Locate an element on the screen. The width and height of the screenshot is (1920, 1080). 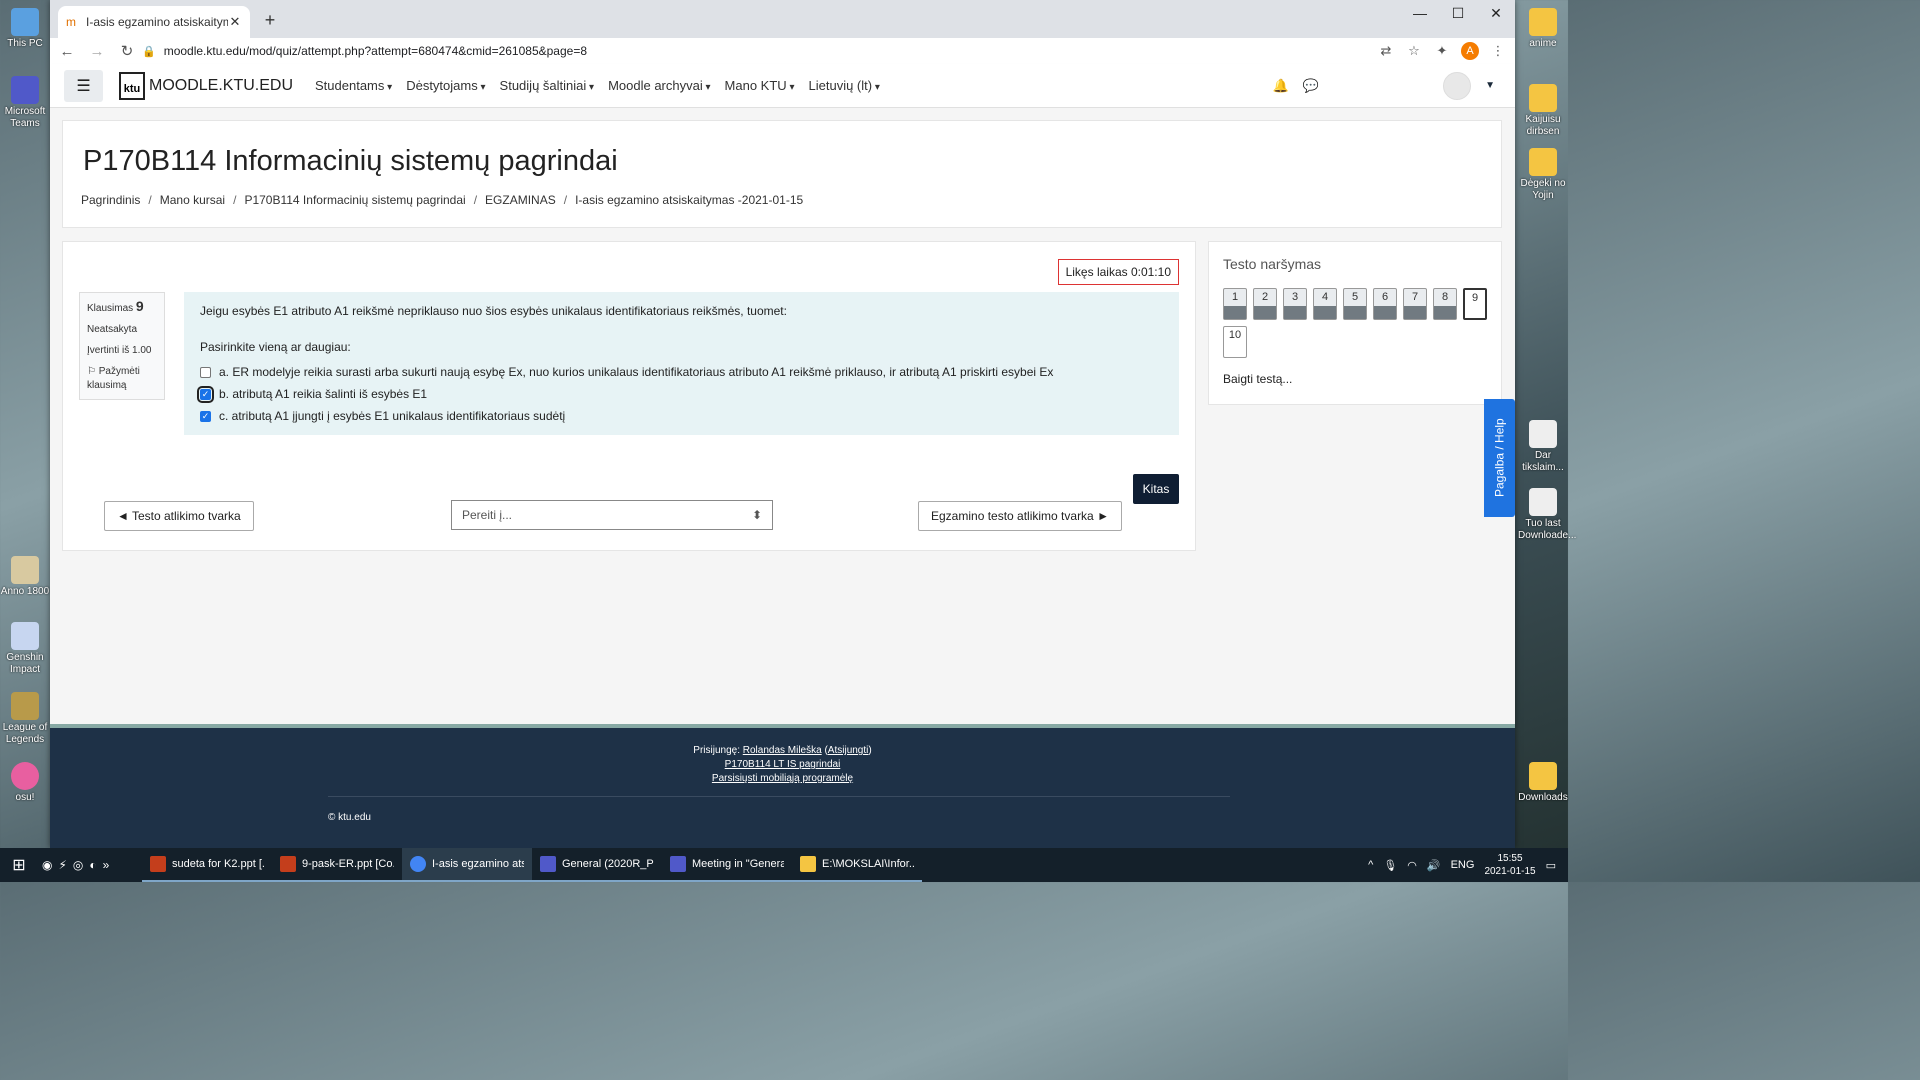
microphone-icon: 🎙 is located at coordinates (1390, 865).